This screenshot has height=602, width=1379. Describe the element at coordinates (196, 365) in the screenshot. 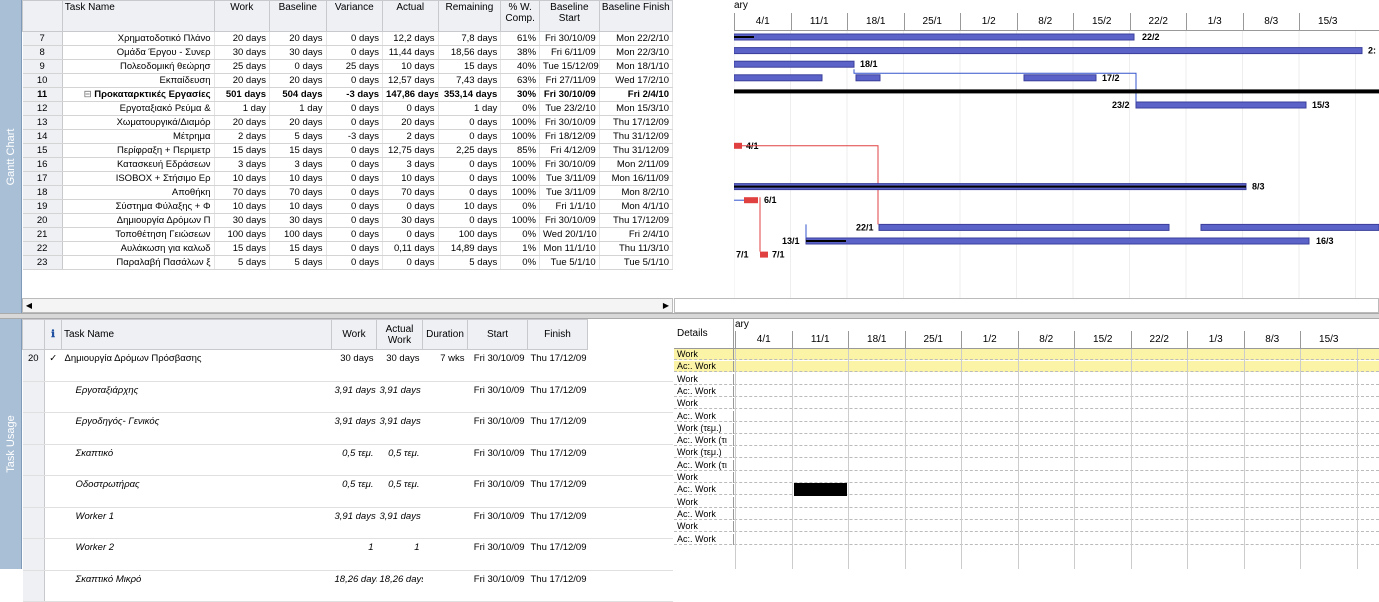

I see `usage-name-cell: Δημιουργία Δρόμων Πρόσβασης` at that location.